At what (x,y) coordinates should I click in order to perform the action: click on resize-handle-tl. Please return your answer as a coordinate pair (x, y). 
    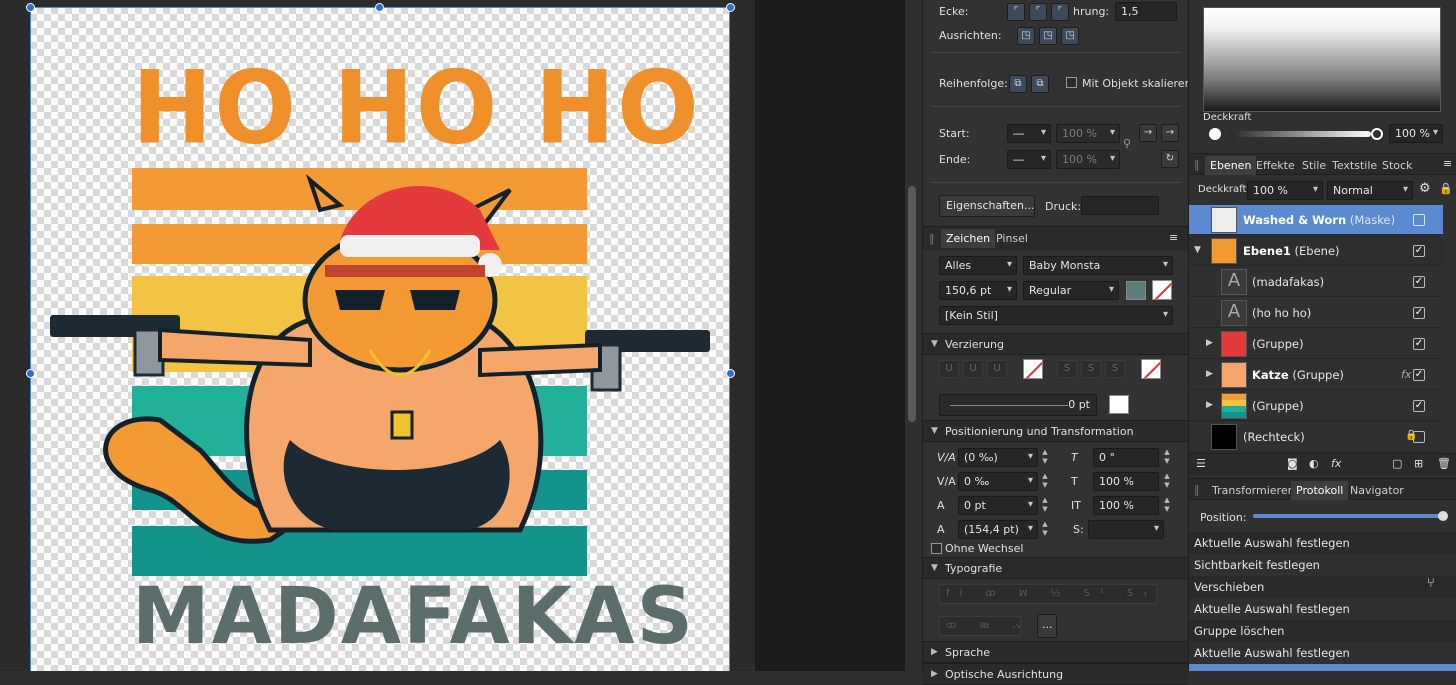
    Looking at the image, I should click on (30, 7).